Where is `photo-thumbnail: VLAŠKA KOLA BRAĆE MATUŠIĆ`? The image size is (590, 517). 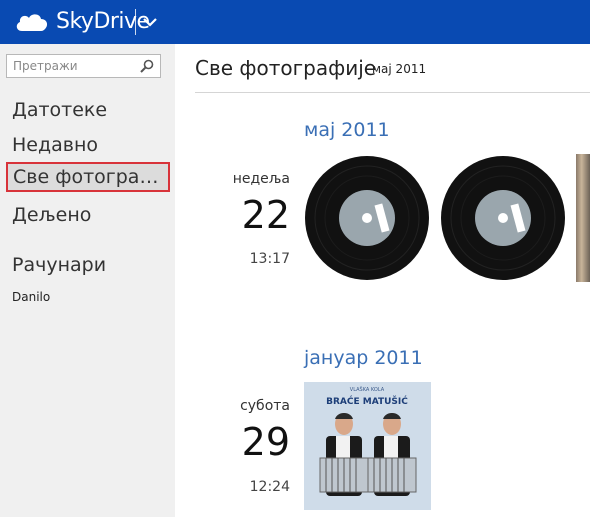
photo-thumbnail: VLAŠKA KOLA BRAĆE MATUŠIĆ is located at coordinates (367, 446).